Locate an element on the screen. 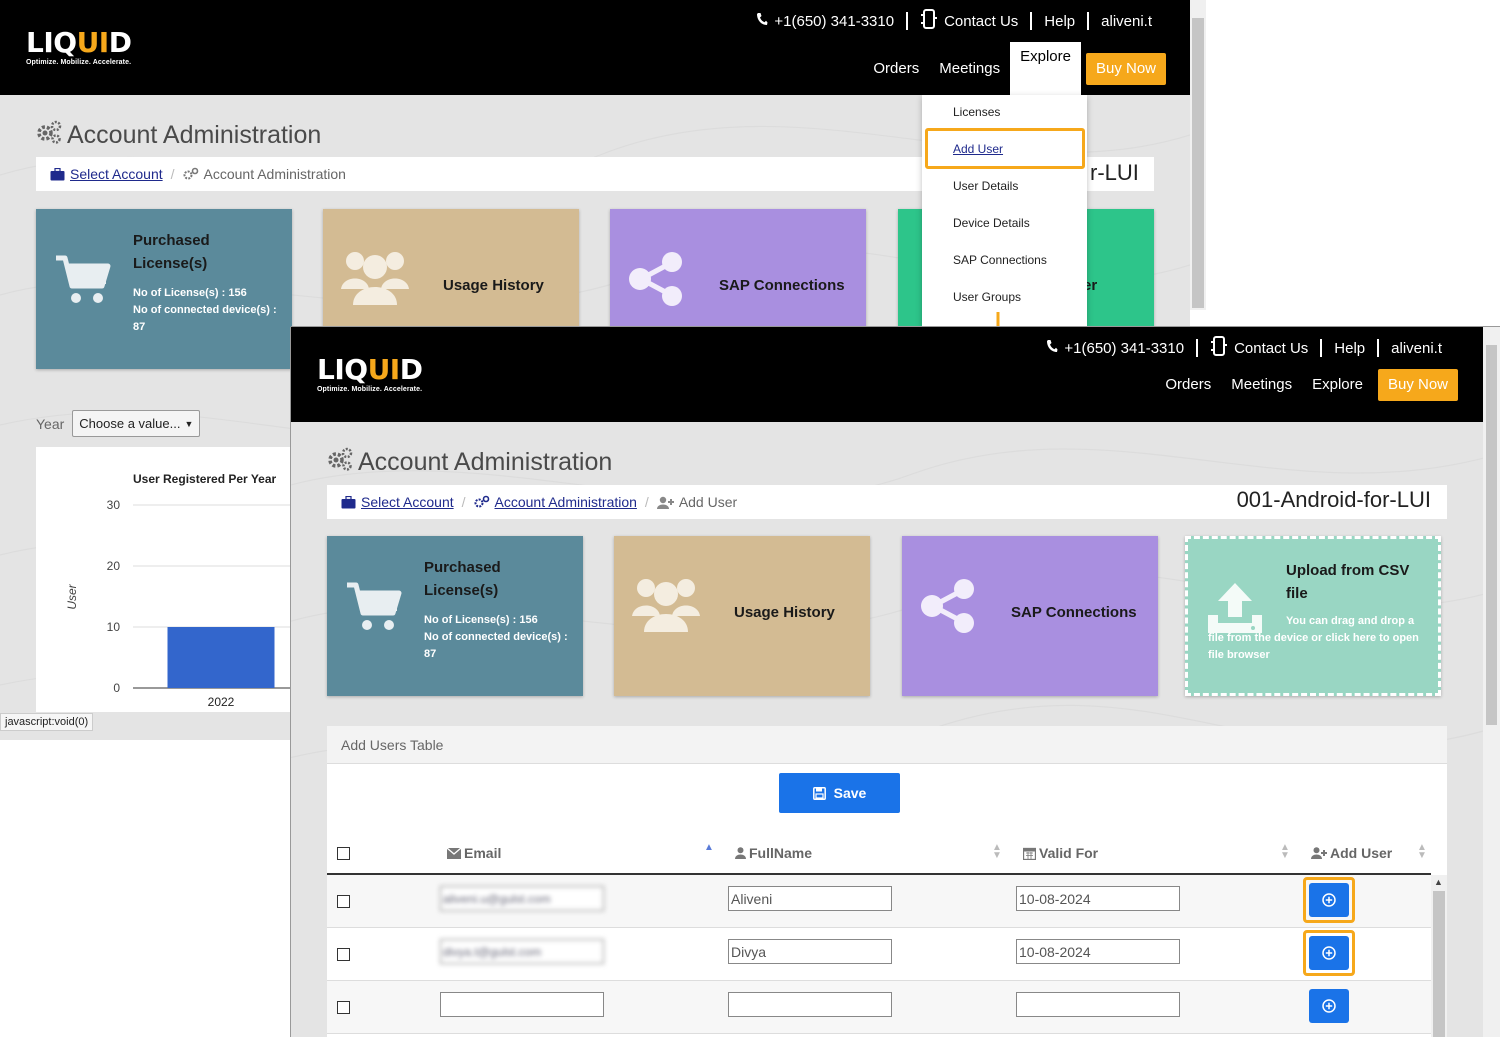  front-window-scrollbar is located at coordinates (1491, 682).